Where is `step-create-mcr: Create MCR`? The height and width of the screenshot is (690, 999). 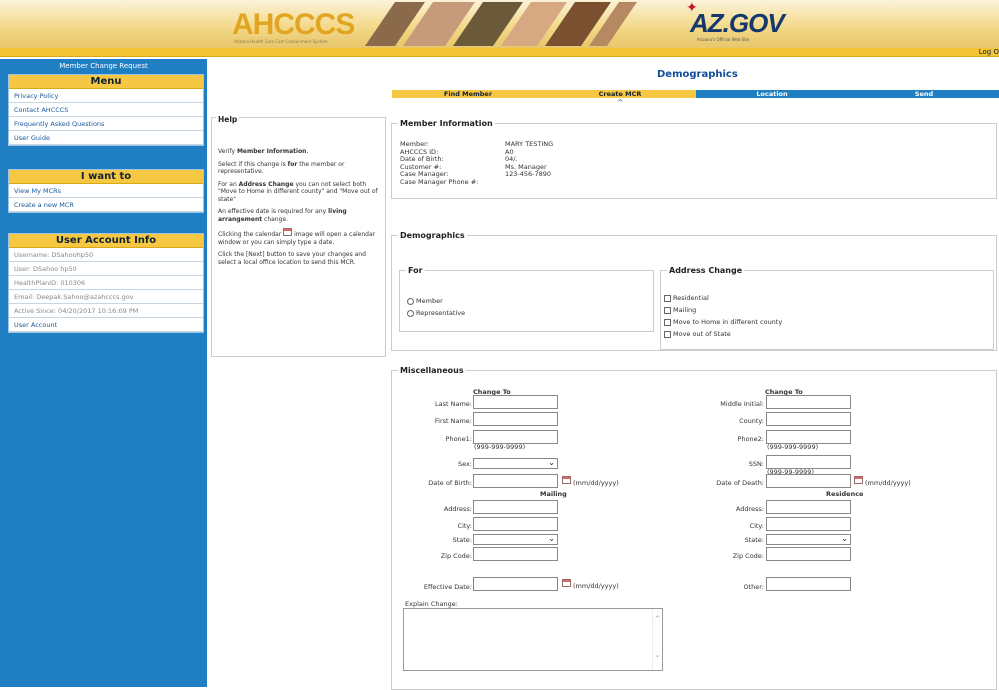 step-create-mcr: Create MCR is located at coordinates (620, 94).